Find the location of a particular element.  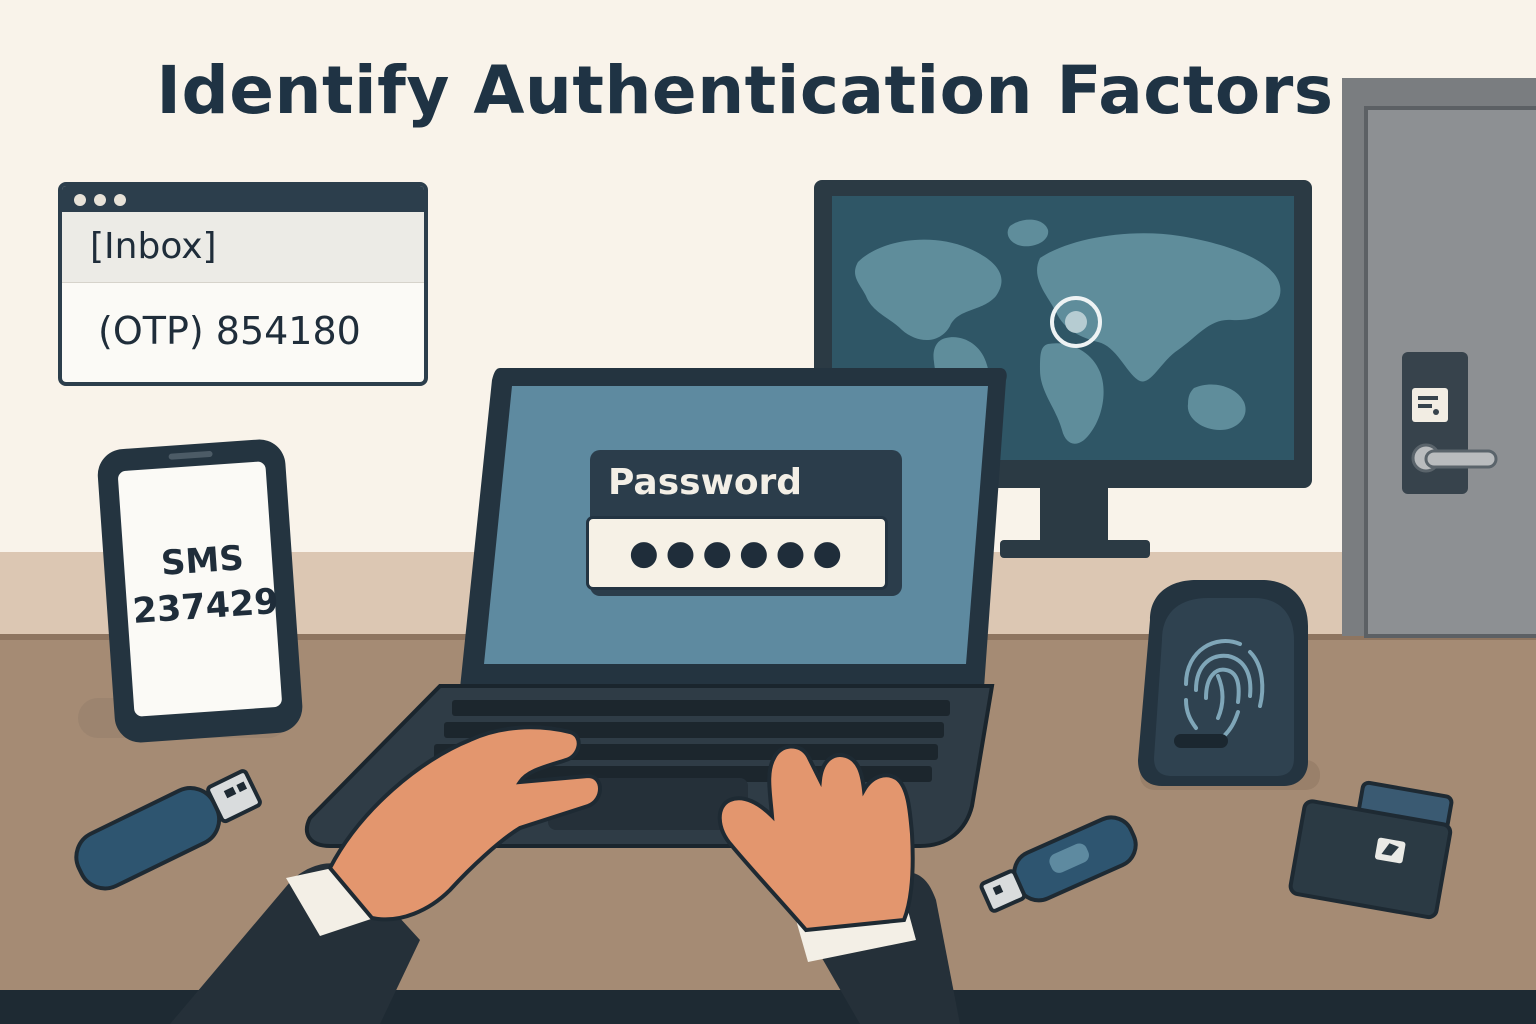

door is located at coordinates (1439, 358).